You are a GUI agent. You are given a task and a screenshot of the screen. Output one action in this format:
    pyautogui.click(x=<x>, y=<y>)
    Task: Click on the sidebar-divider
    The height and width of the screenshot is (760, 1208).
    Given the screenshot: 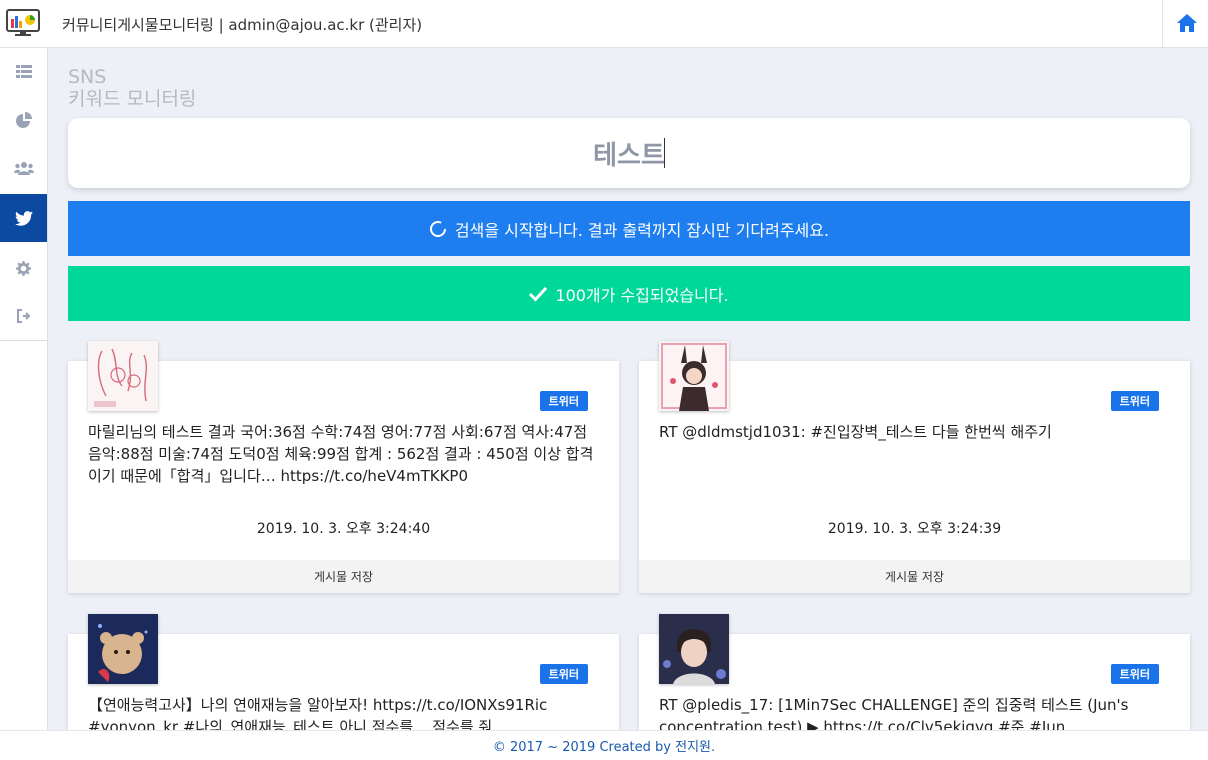 What is the action you would take?
    pyautogui.click(x=23, y=340)
    